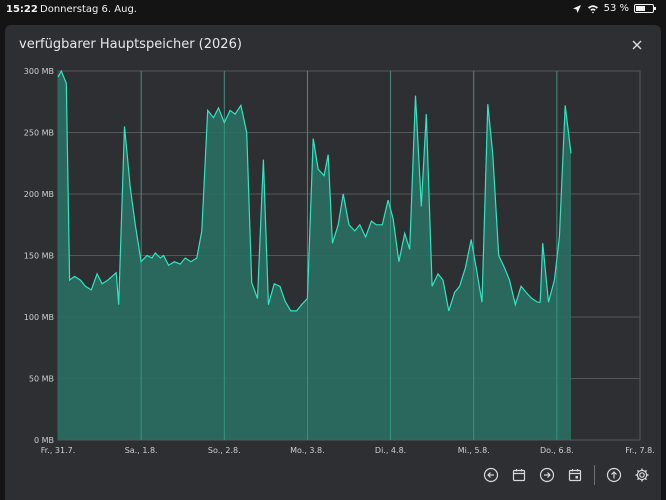 The width and height of the screenshot is (666, 500). I want to click on status-right: 53 %, so click(614, 8).